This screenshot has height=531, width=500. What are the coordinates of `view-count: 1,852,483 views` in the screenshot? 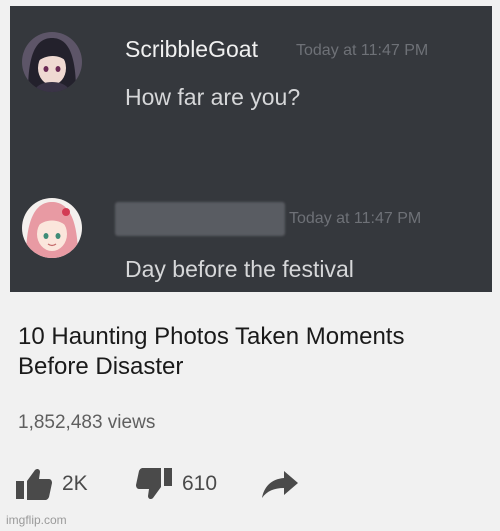 It's located at (87, 422).